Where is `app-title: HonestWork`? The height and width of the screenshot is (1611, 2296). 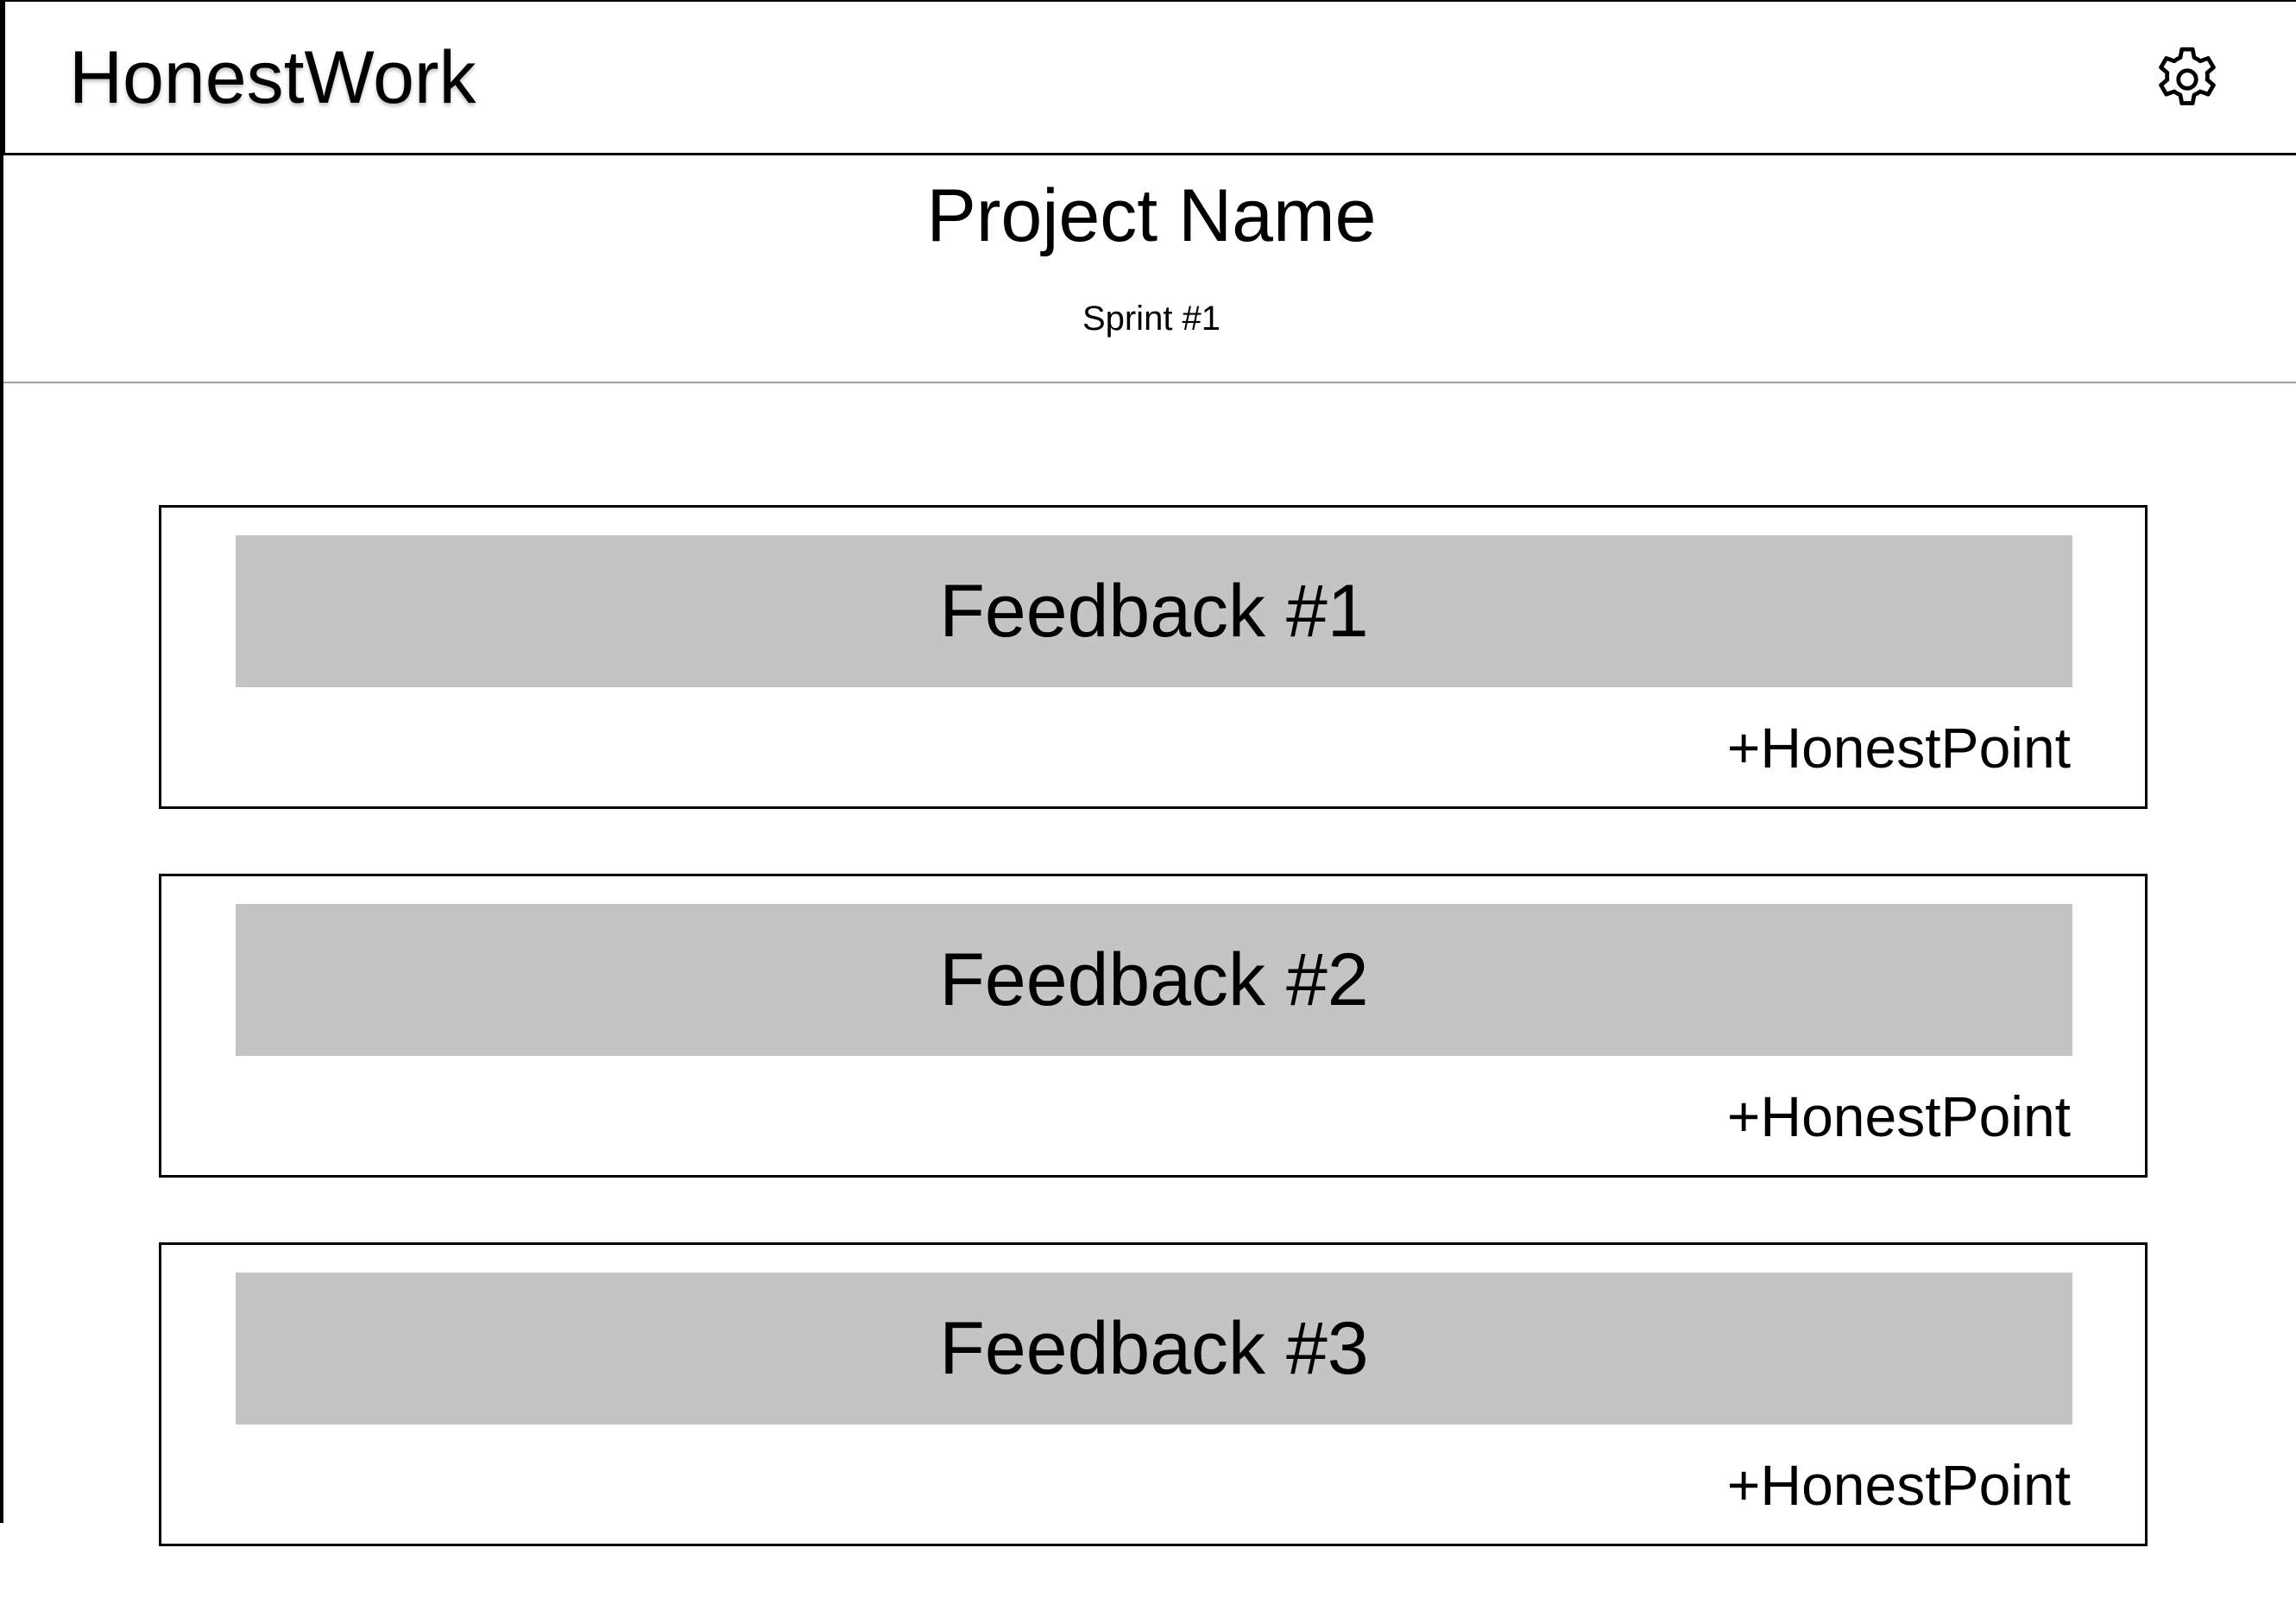
app-title: HonestWork is located at coordinates (272, 77).